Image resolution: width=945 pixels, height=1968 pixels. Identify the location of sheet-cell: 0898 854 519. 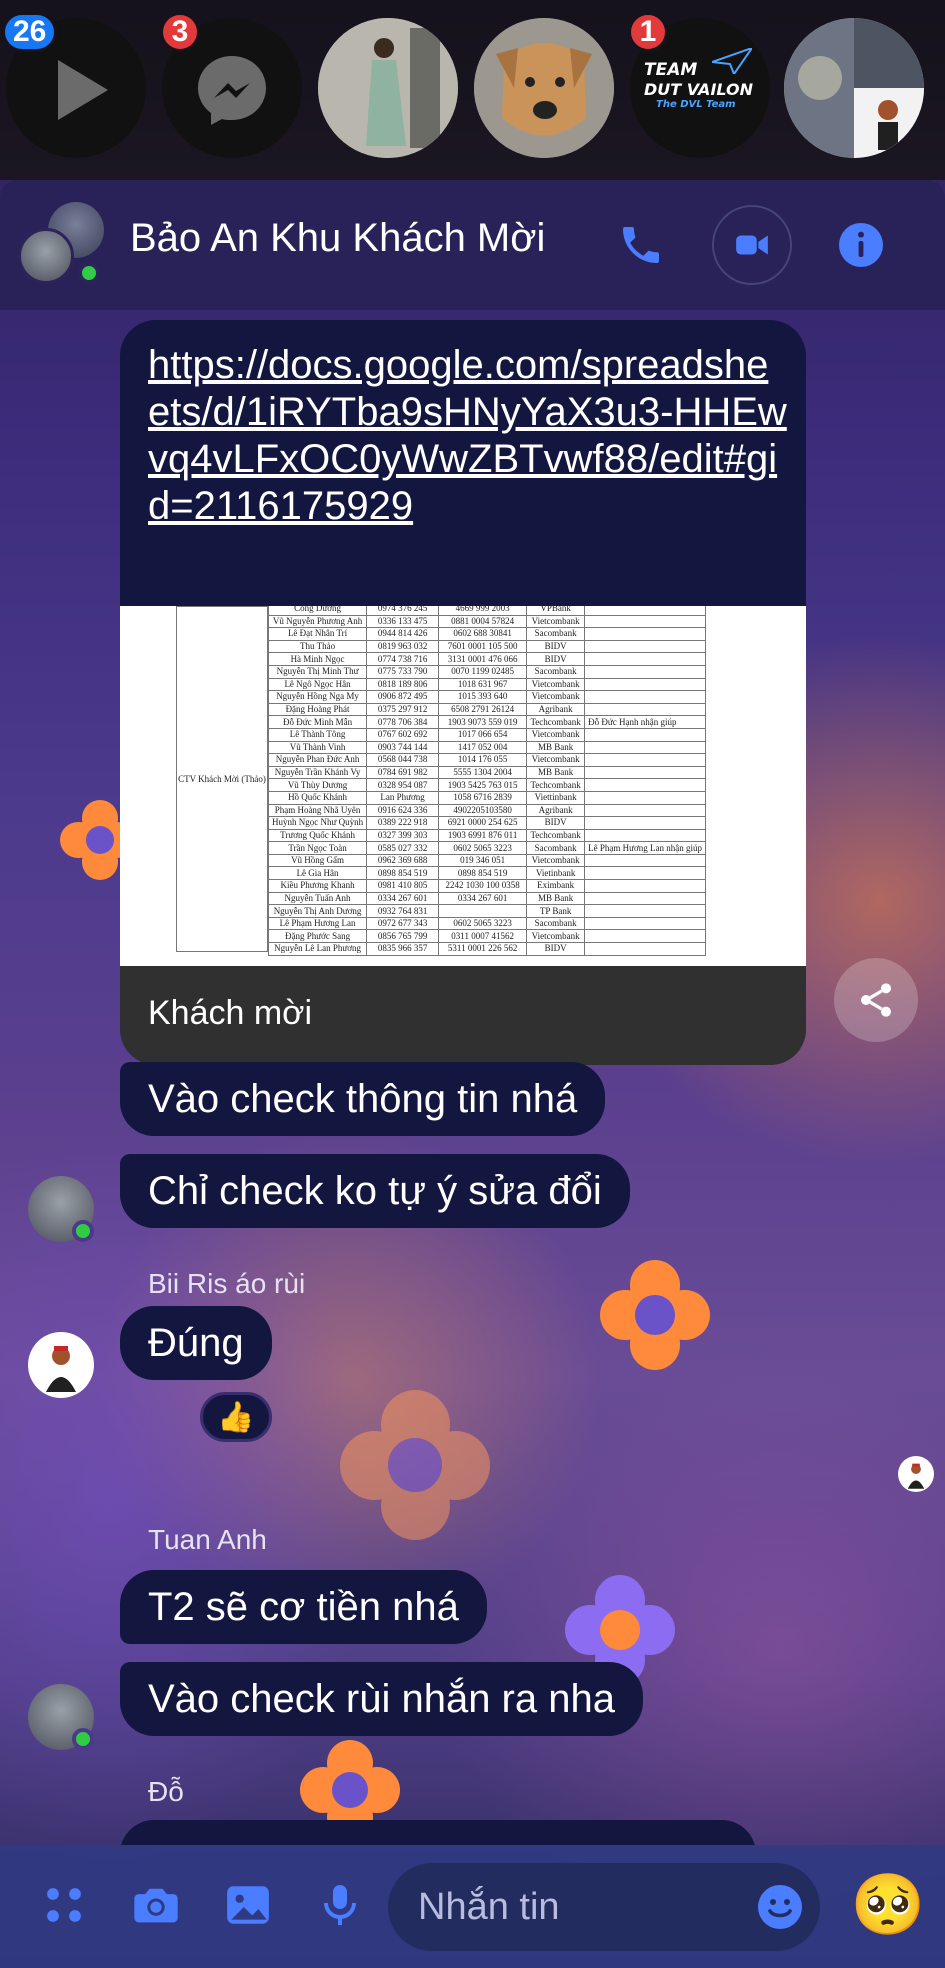
(483, 873).